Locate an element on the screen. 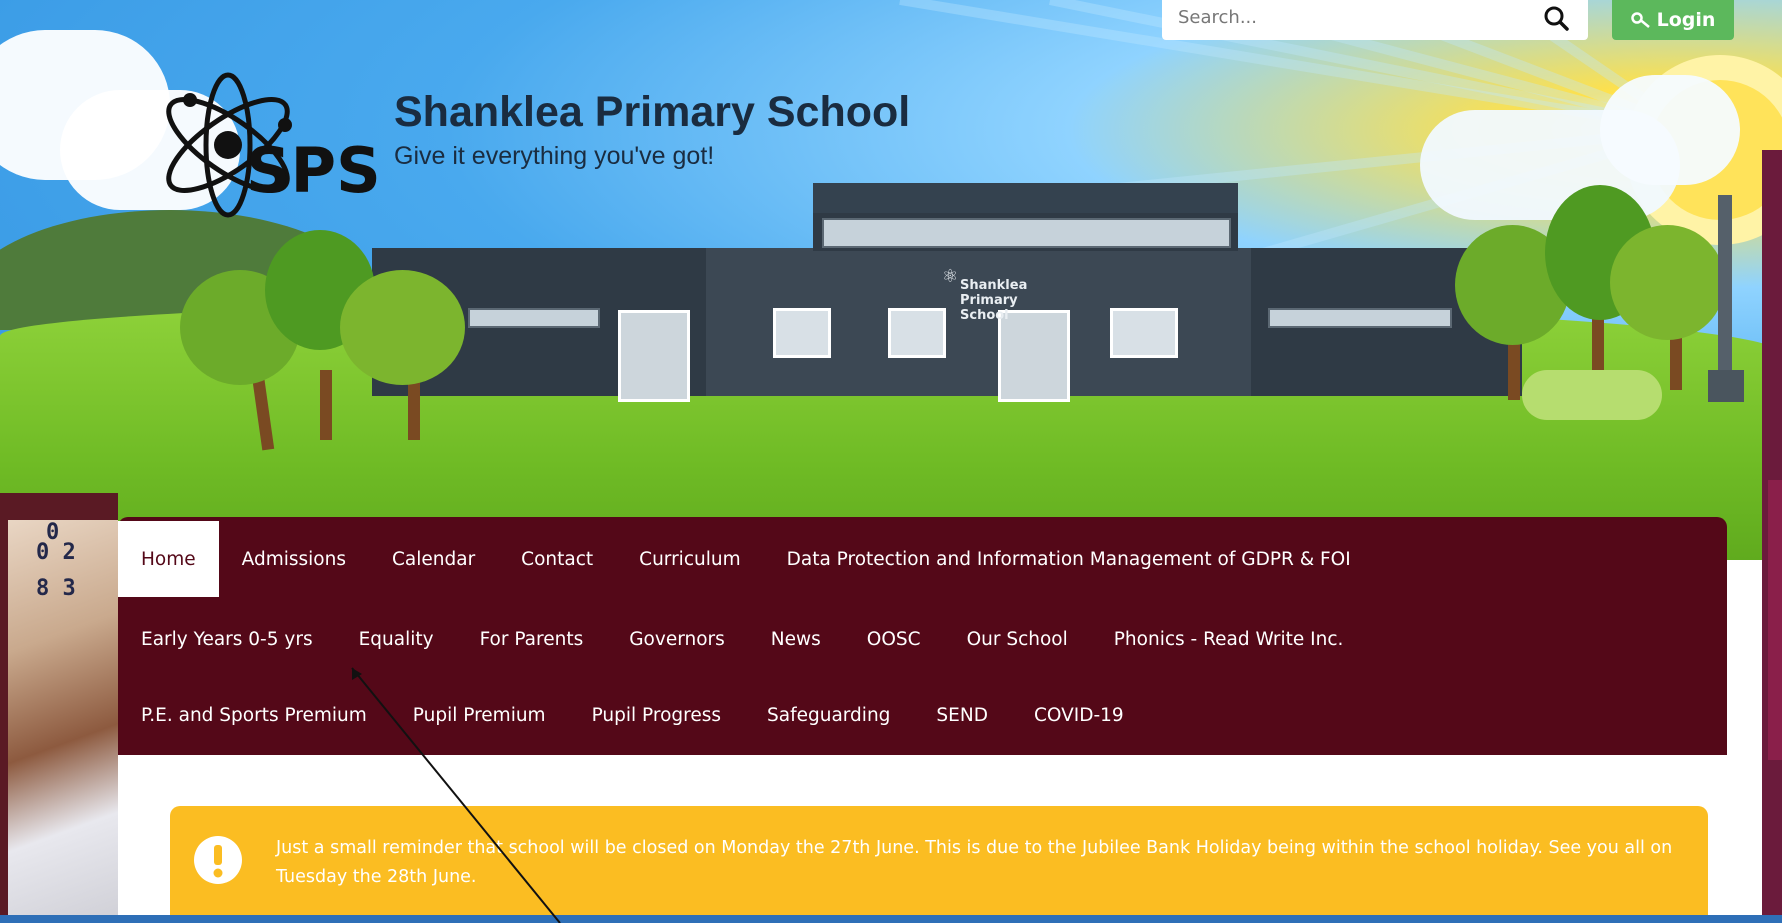  photo-digit: 8 3 is located at coordinates (56, 588).